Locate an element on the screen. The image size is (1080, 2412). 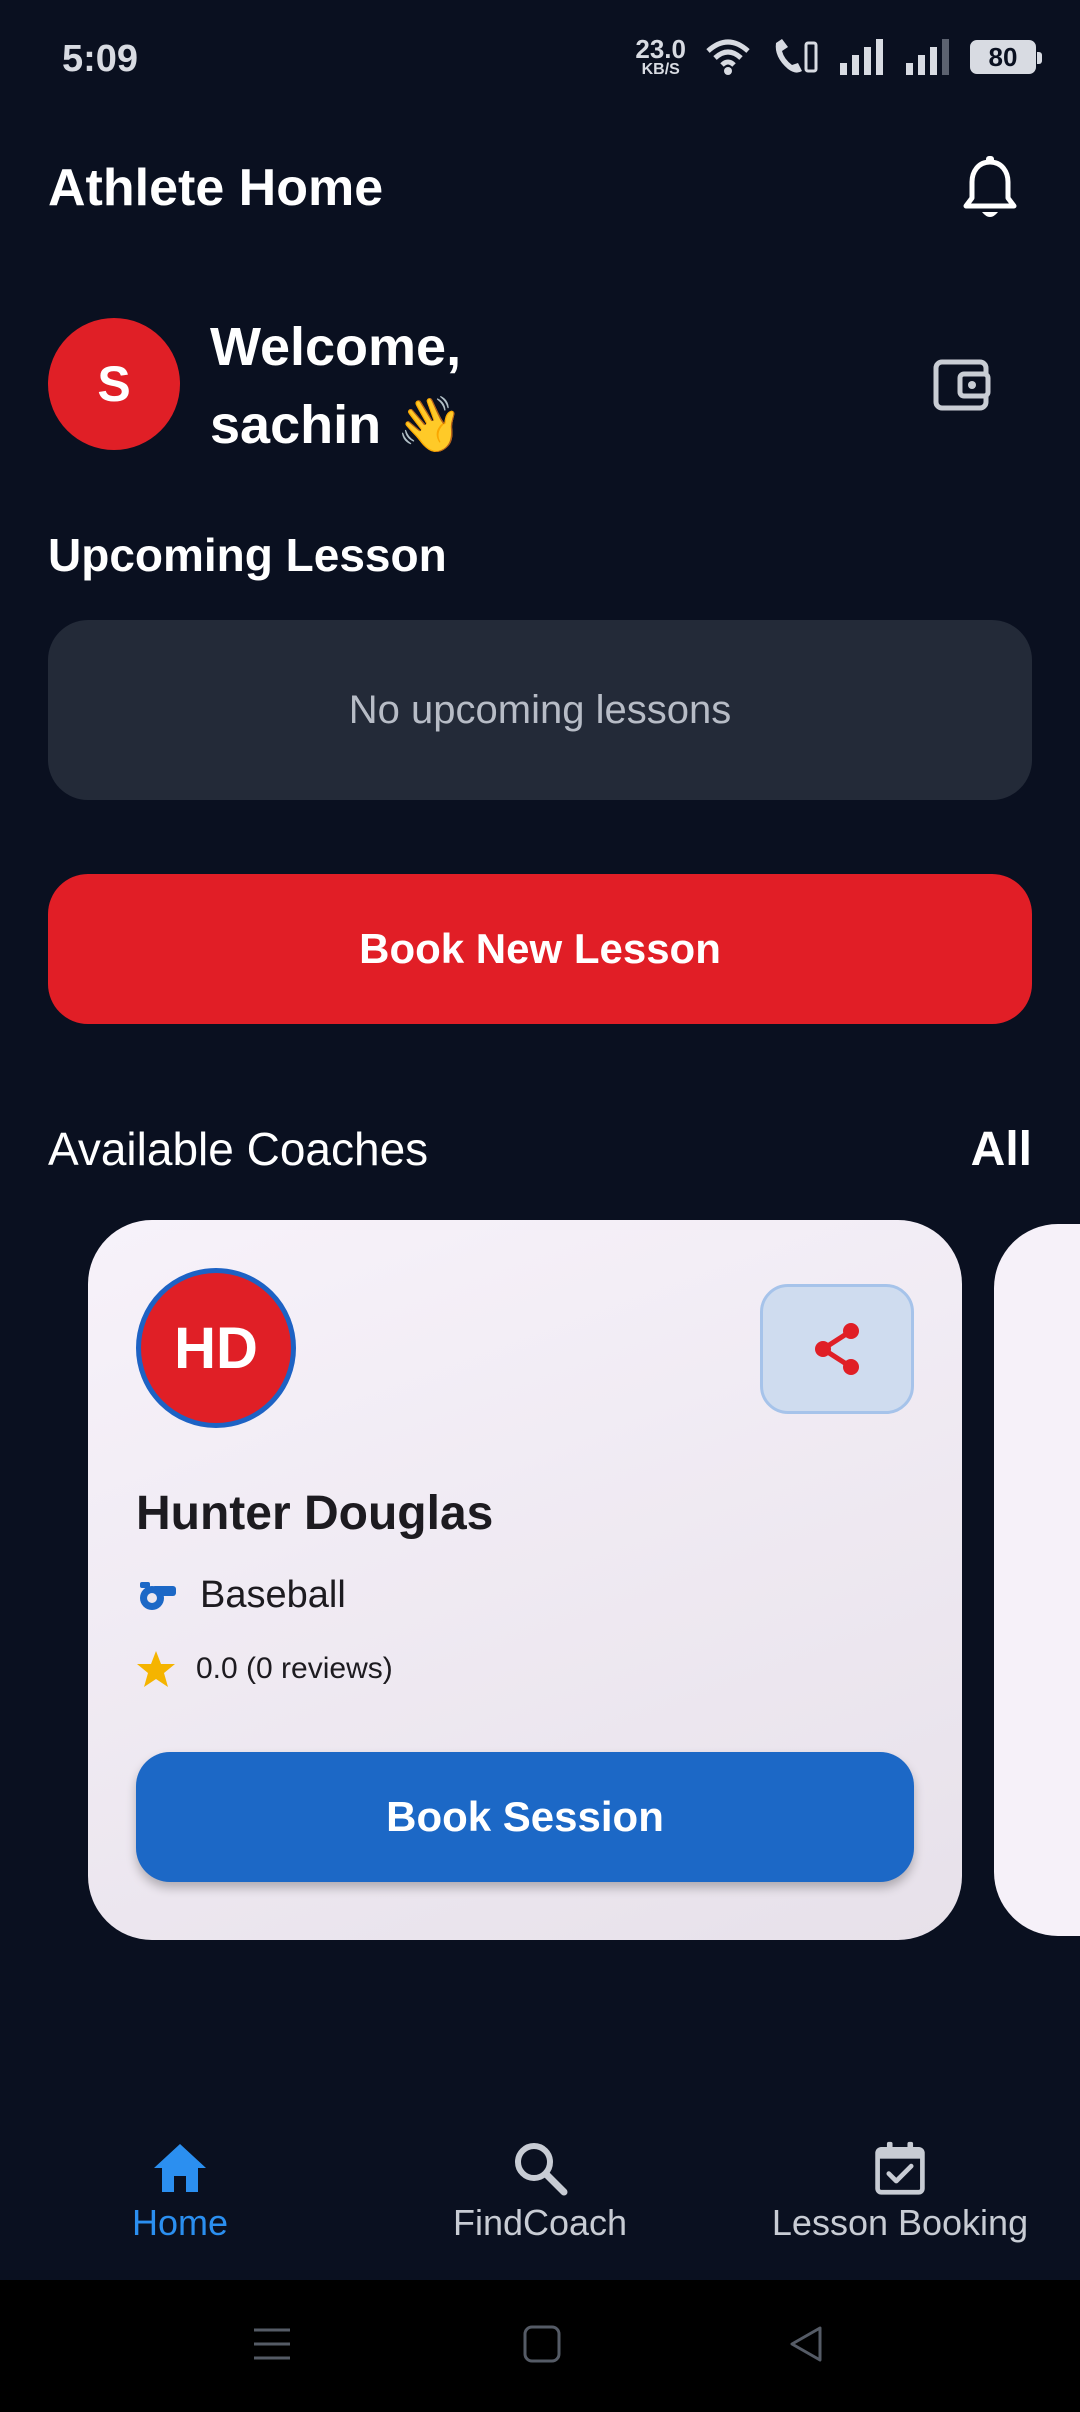
book-session-button: Book Session is located at coordinates (525, 1817).